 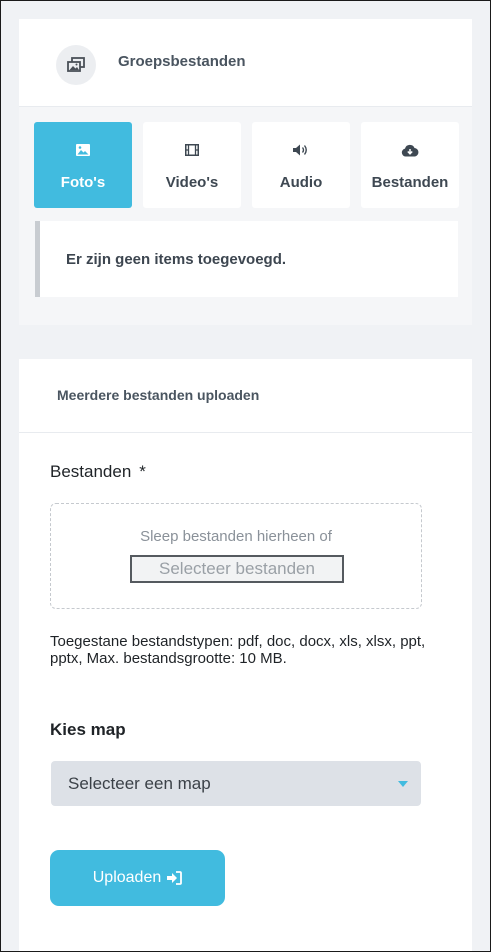 I want to click on tab-audio: Audio, so click(x=301, y=165).